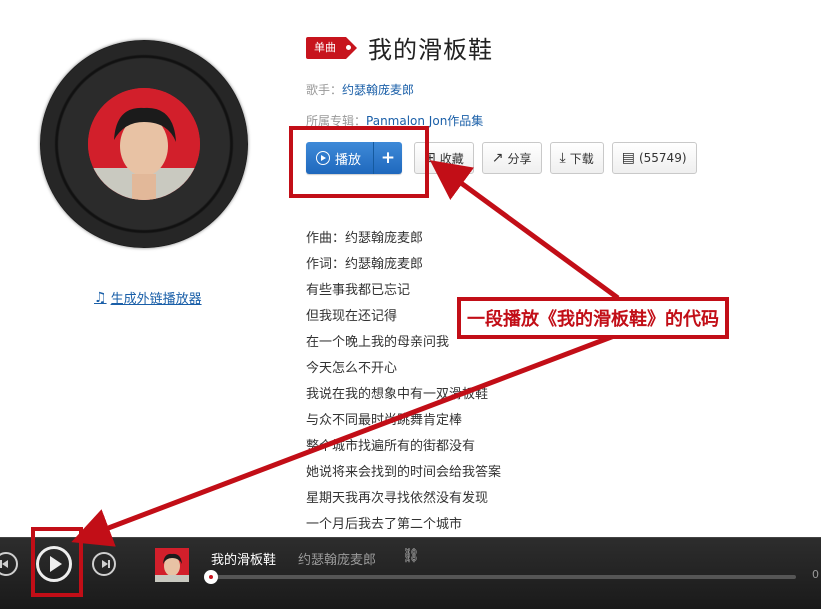 This screenshot has width=821, height=609. I want to click on tag-dot-icon, so click(348, 47).